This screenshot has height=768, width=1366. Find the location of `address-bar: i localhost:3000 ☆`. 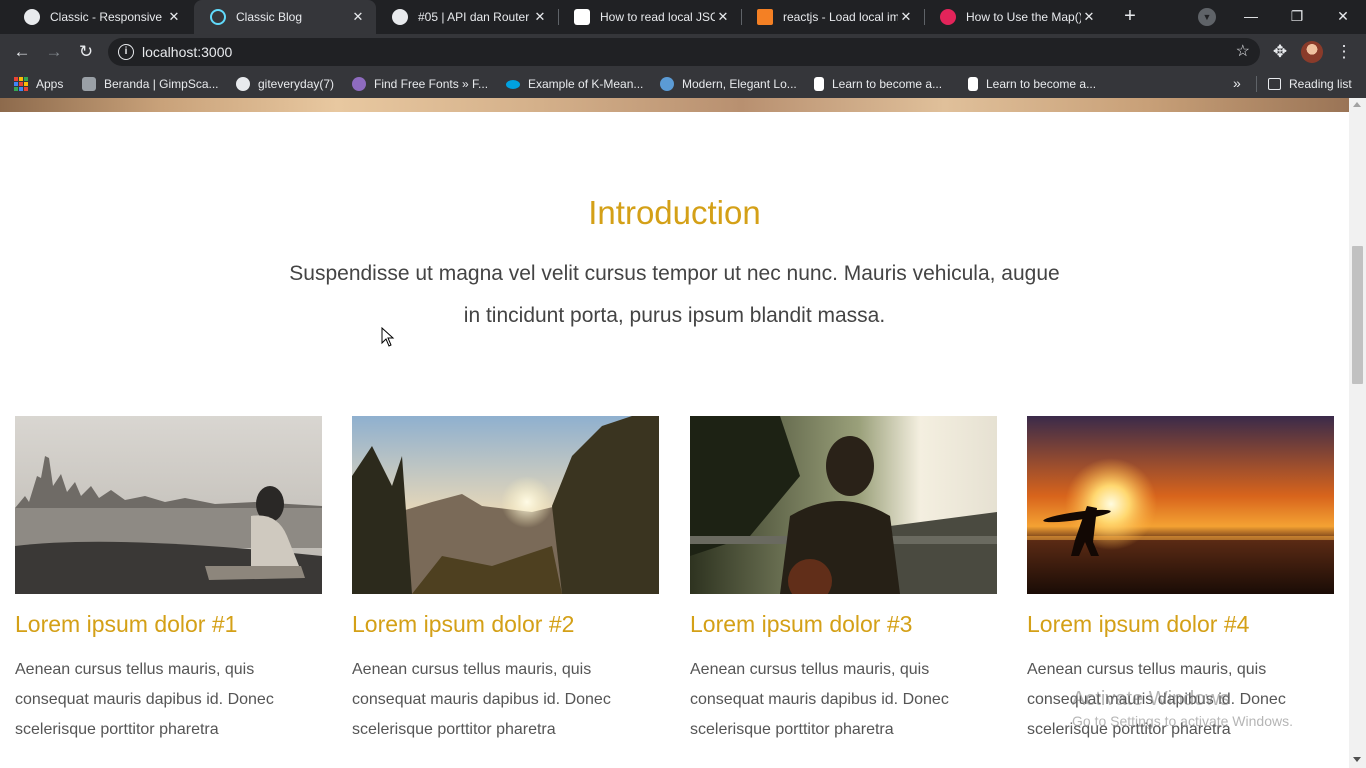

address-bar: i localhost:3000 ☆ is located at coordinates (684, 52).